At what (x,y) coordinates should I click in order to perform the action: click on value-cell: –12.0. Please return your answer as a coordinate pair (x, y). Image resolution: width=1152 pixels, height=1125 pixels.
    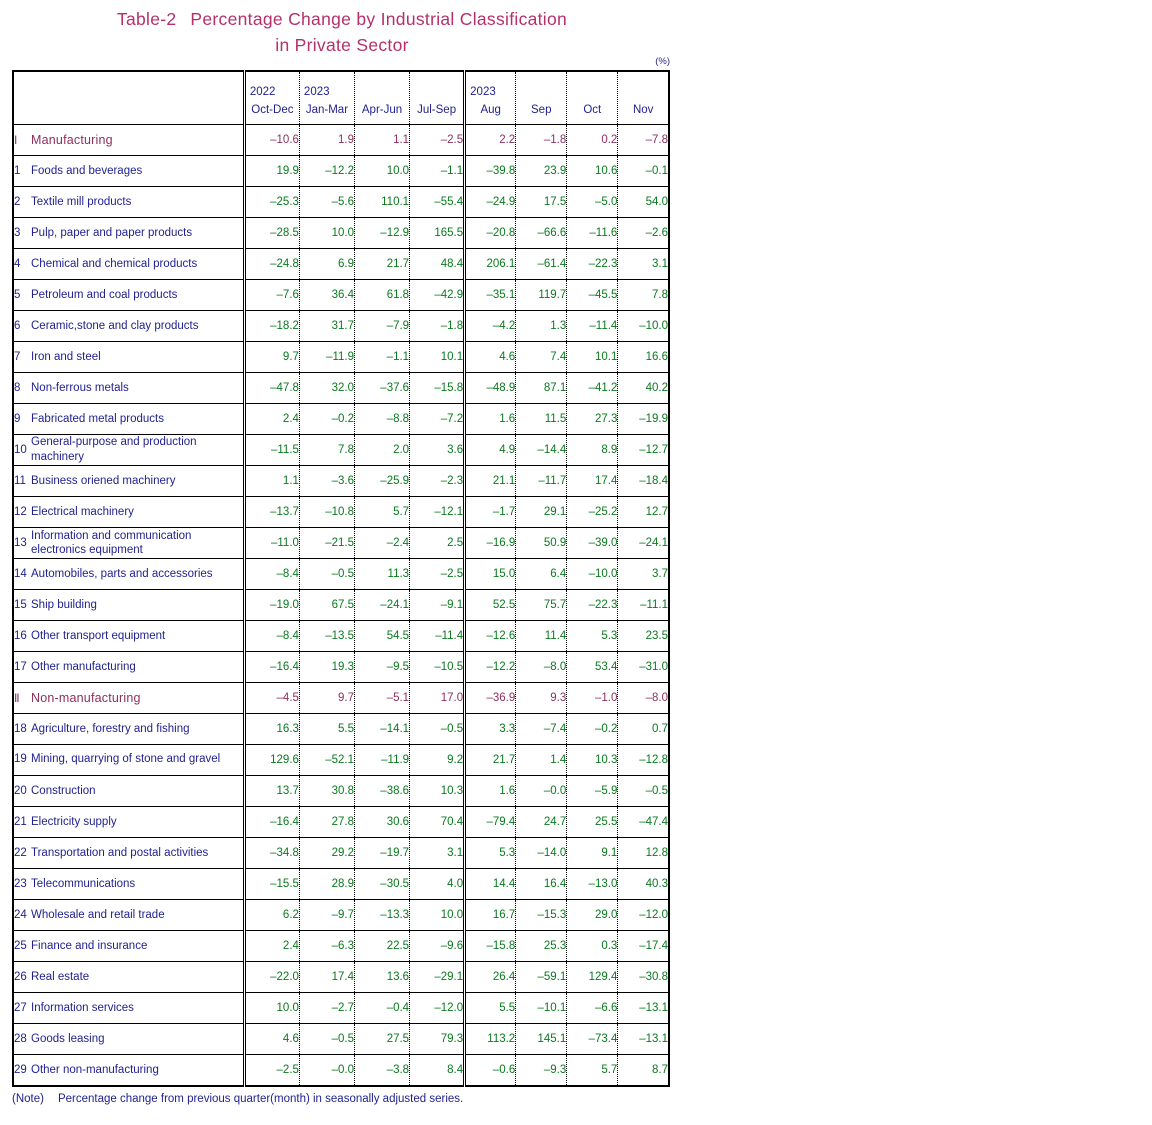
    Looking at the image, I should click on (643, 915).